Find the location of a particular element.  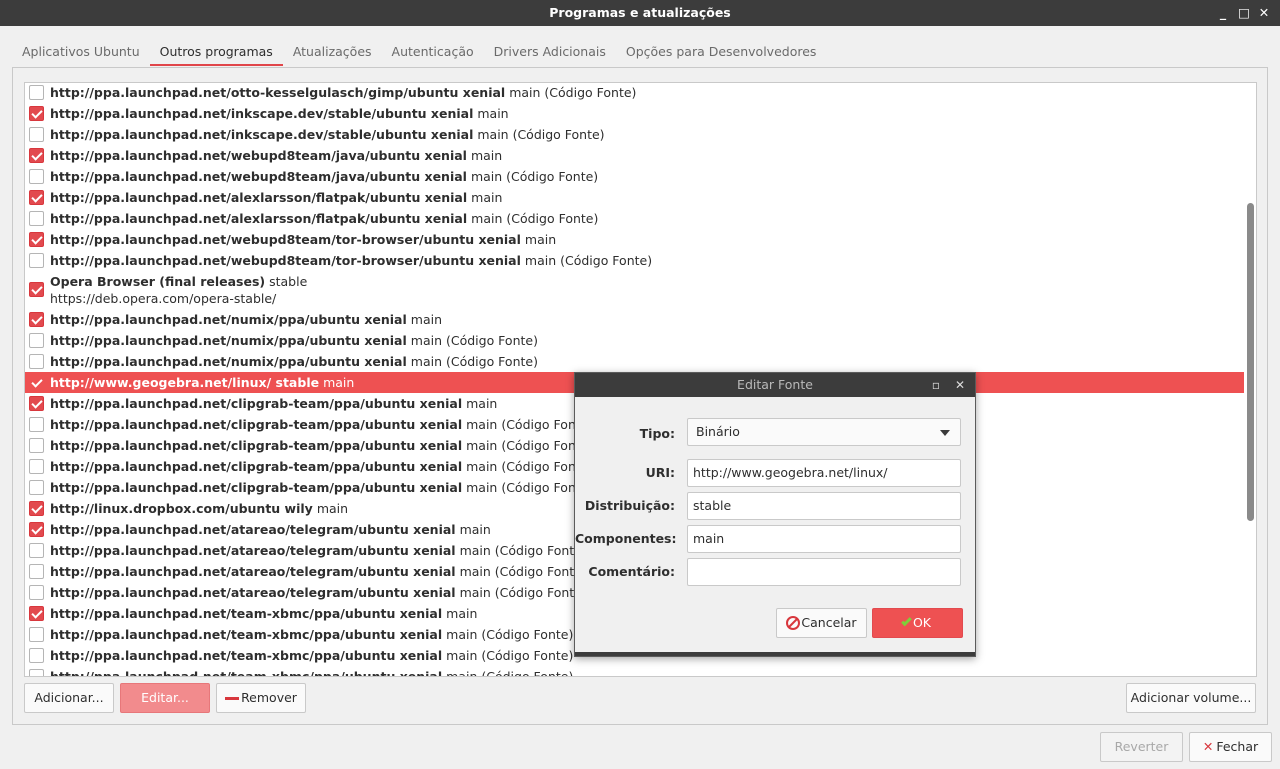

dialog-titlebar: Editar Fonte ▫ ✕ is located at coordinates (775, 385).